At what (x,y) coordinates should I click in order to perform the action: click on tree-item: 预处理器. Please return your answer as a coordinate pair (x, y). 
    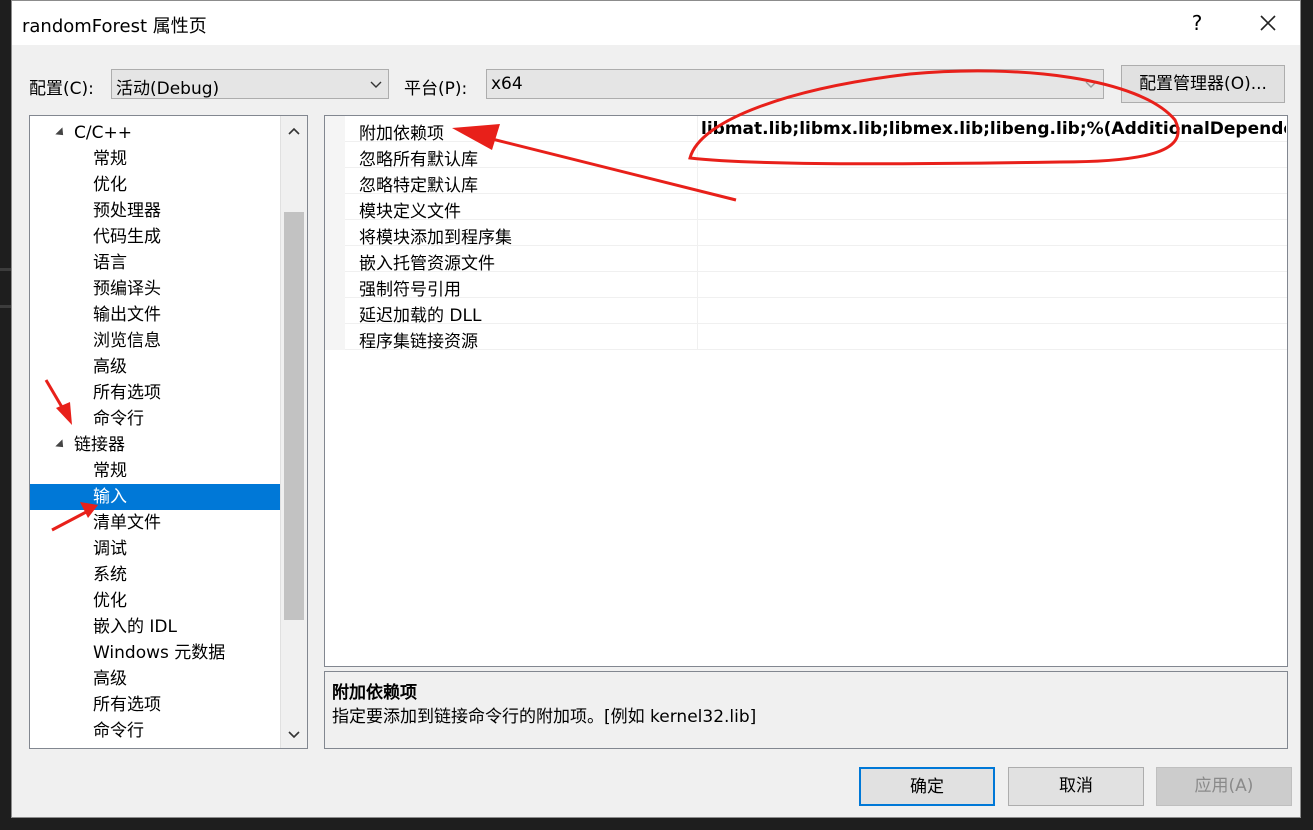
    Looking at the image, I should click on (155, 211).